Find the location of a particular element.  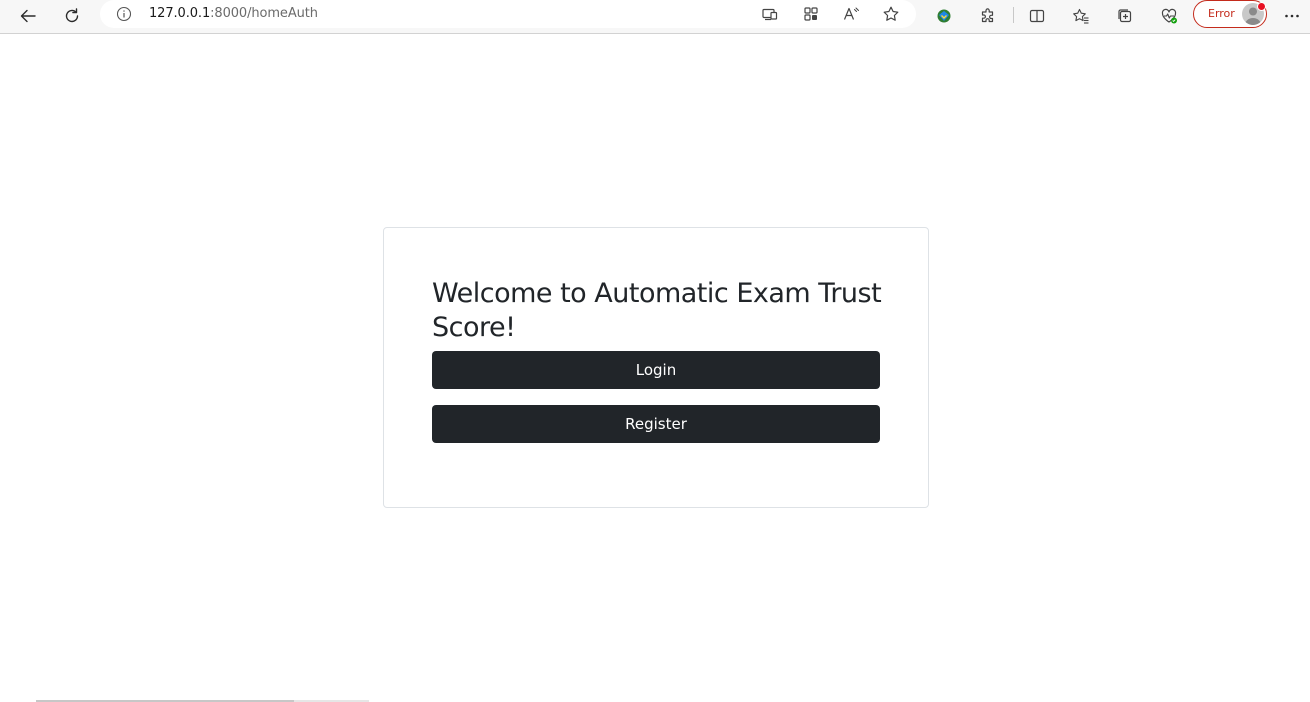

page-title: Welcome to Automatic Exam Trust Score! is located at coordinates (657, 310).